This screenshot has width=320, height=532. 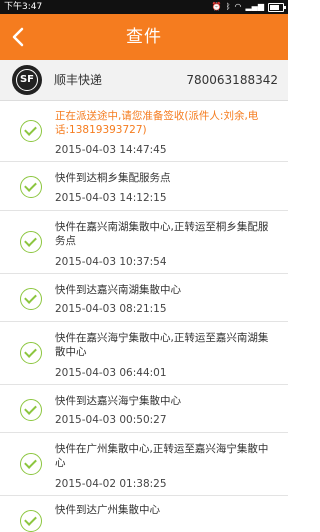 I want to click on event-description: 快件到达桐乡集配服务点, so click(x=113, y=178).